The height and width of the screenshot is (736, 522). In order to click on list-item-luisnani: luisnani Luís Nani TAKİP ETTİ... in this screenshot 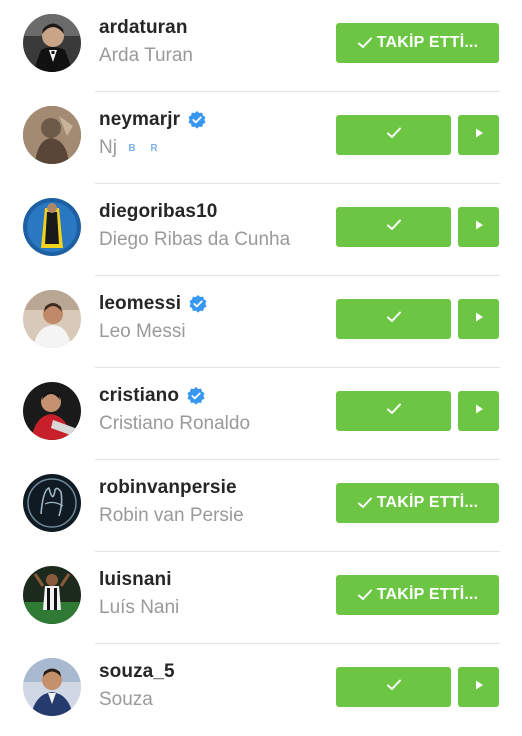, I will do `click(261, 598)`.